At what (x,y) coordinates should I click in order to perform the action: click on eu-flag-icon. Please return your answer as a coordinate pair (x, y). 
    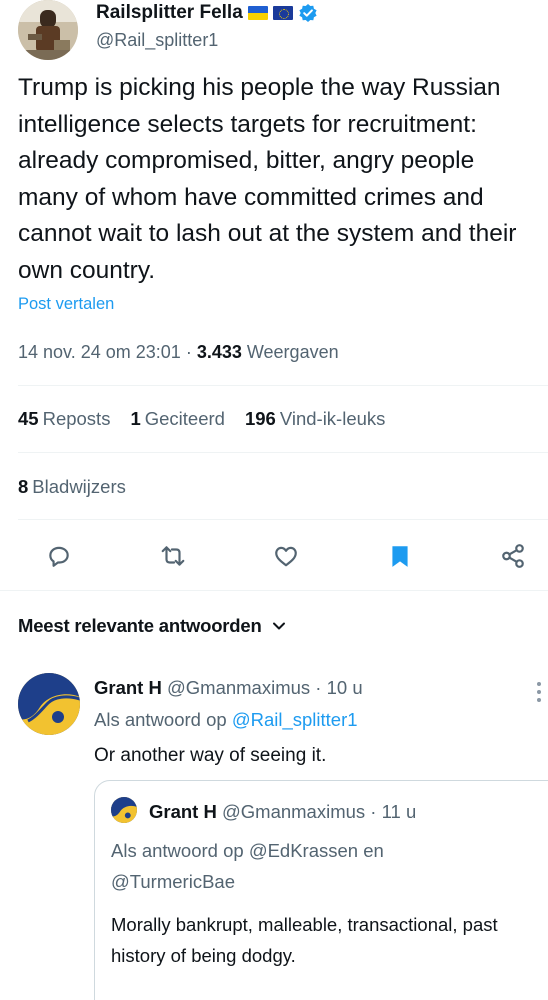
    Looking at the image, I should click on (282, 13).